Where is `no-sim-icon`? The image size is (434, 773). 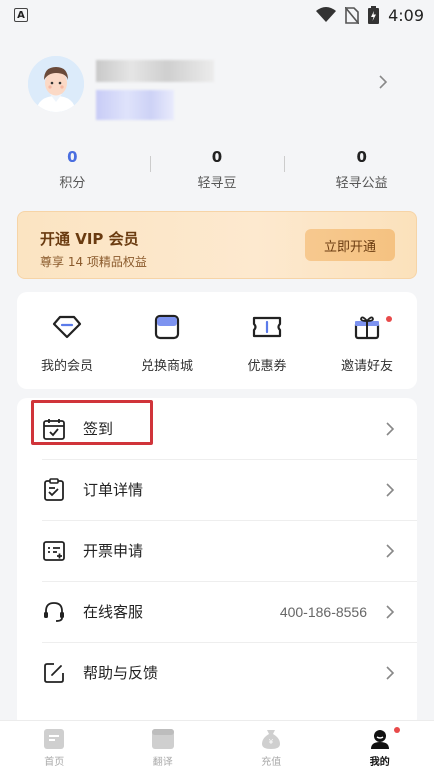
no-sim-icon is located at coordinates (352, 15).